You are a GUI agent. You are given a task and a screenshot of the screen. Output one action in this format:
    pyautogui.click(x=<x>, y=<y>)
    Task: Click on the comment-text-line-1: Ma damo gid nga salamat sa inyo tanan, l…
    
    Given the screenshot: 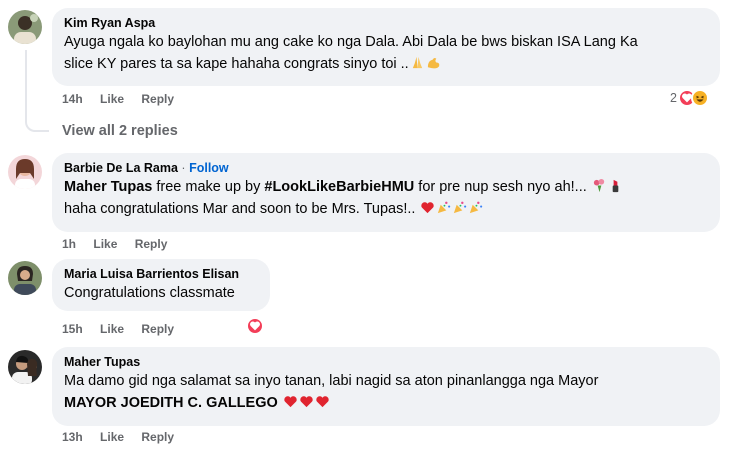 What is the action you would take?
    pyautogui.click(x=331, y=381)
    